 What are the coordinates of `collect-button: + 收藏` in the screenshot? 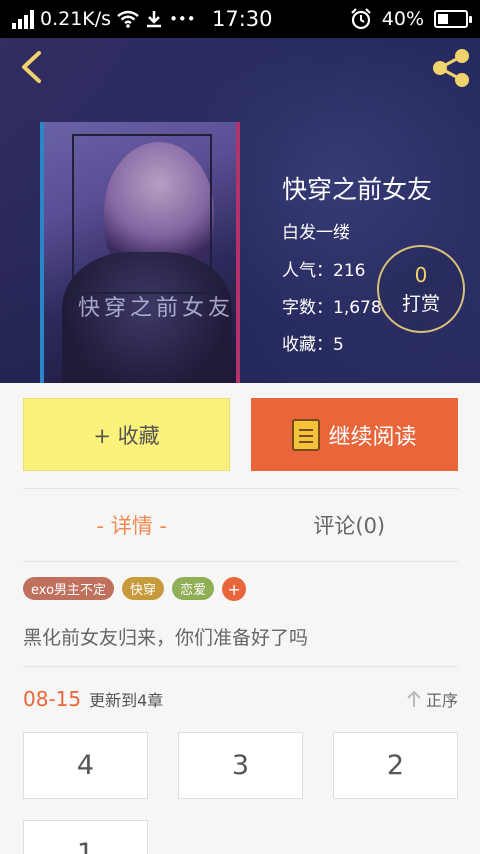 It's located at (126, 434).